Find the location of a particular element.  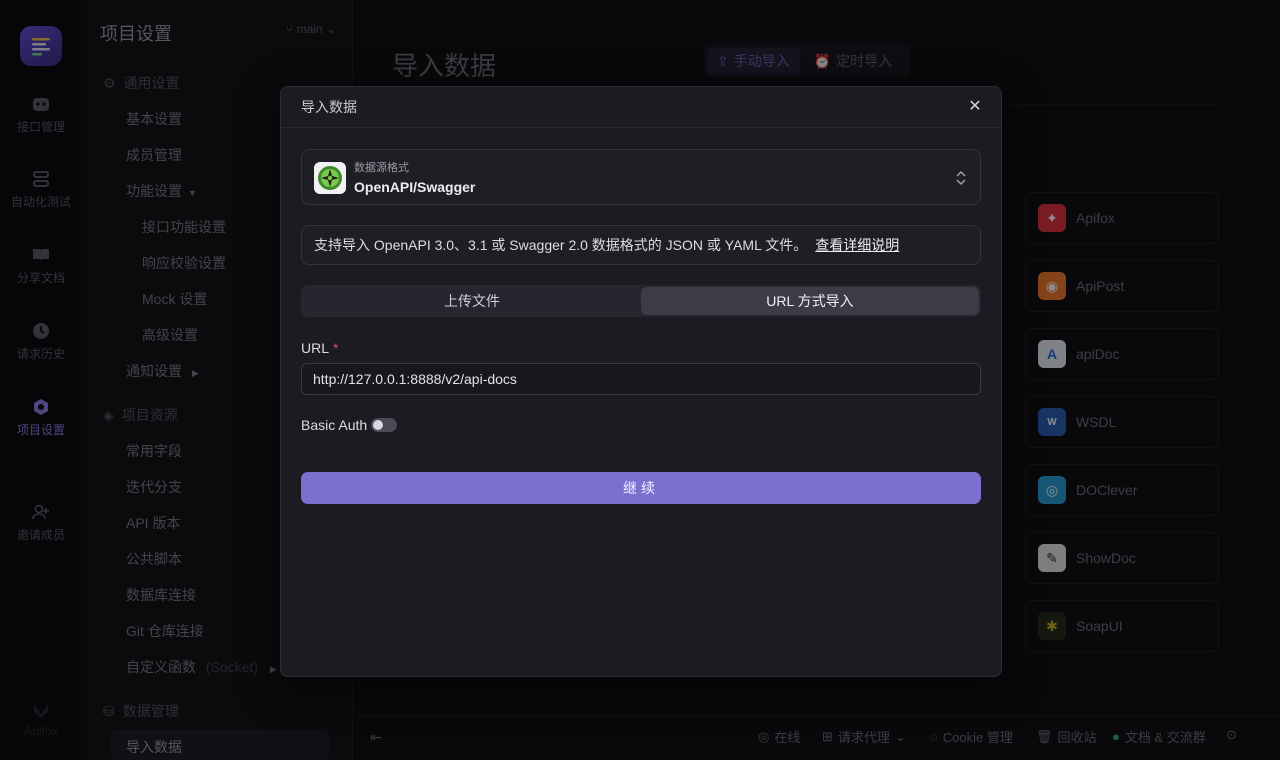

basic-auth-row: Basic Auth is located at coordinates (349, 425).